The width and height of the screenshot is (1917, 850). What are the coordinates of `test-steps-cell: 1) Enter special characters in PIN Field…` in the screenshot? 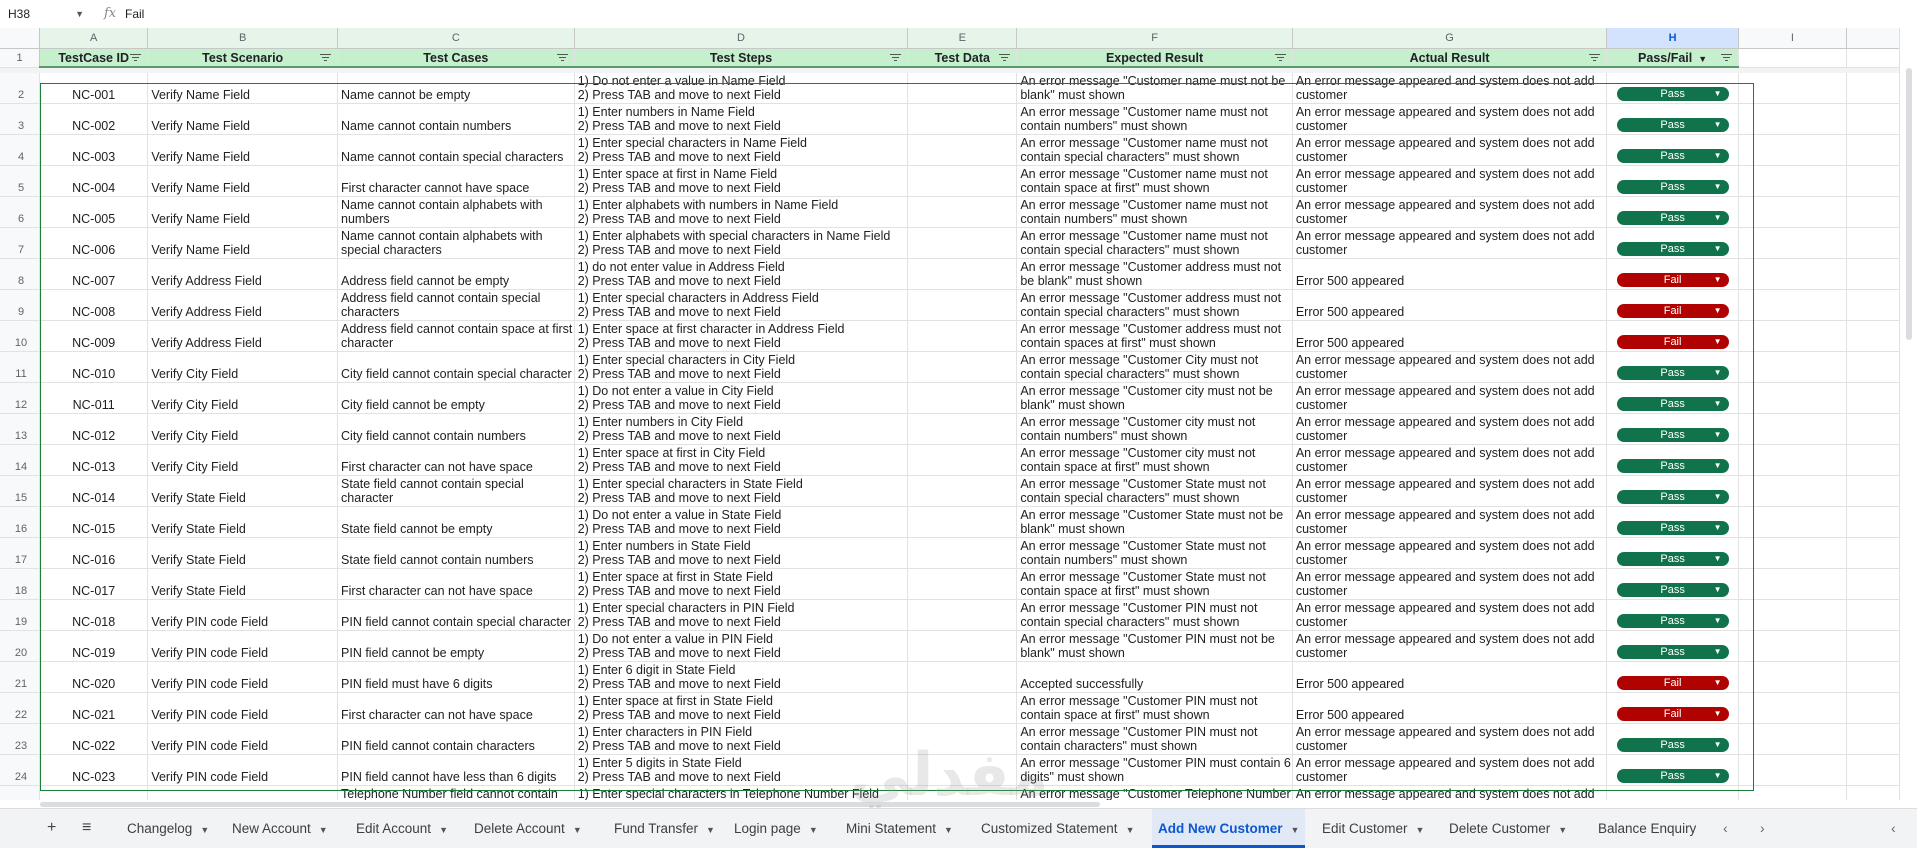 It's located at (741, 615).